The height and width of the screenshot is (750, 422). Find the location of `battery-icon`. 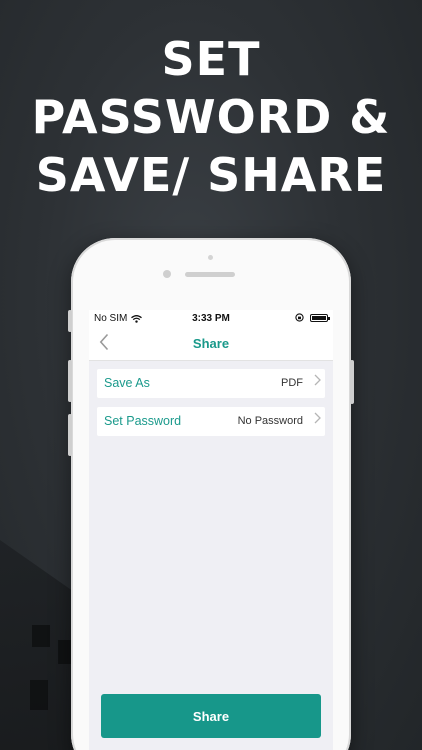

battery-icon is located at coordinates (320, 317).